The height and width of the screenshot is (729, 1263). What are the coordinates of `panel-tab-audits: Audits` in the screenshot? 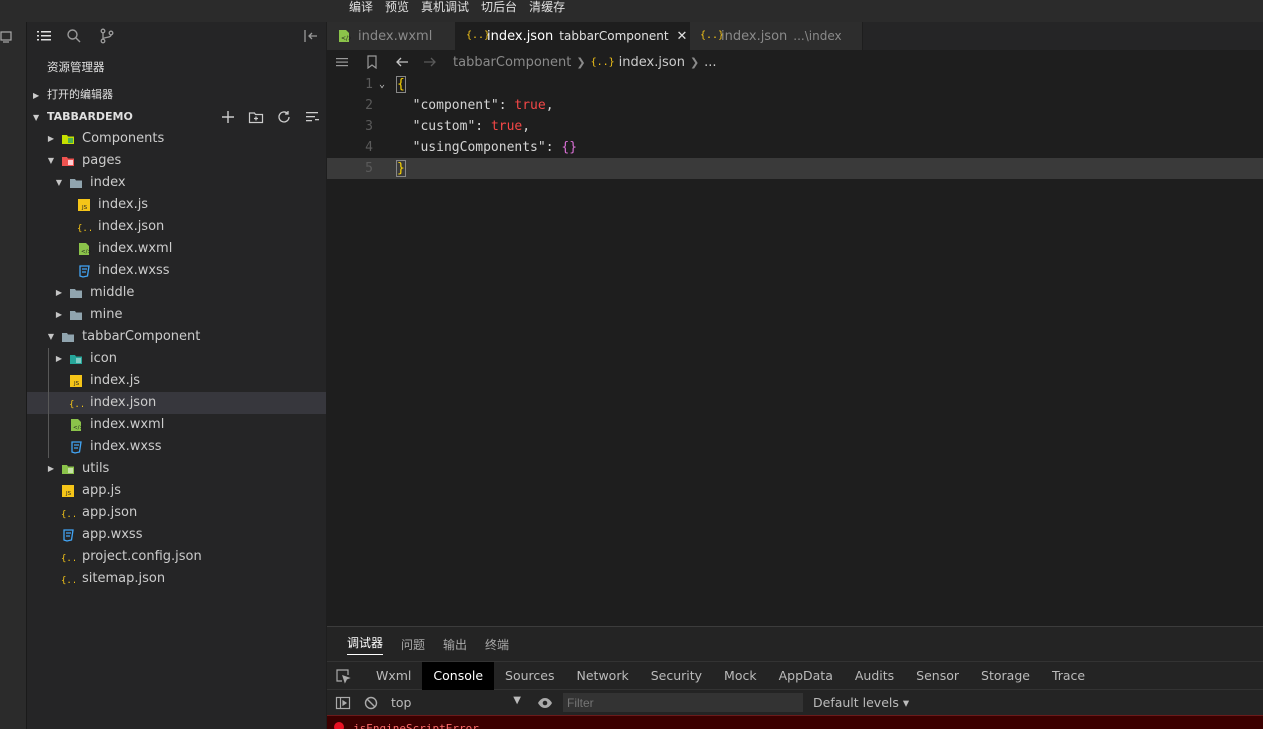 It's located at (874, 676).